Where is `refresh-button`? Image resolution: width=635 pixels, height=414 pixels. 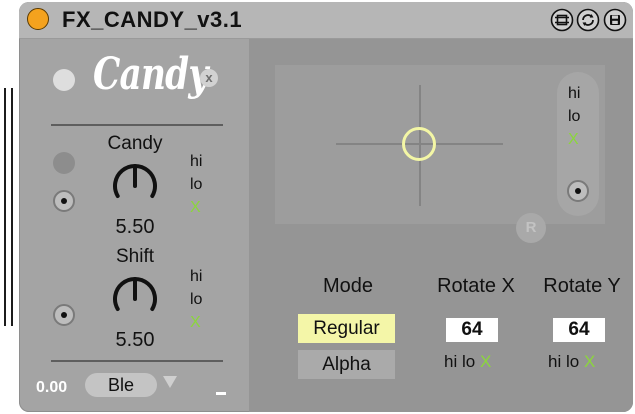
refresh-button is located at coordinates (588, 20).